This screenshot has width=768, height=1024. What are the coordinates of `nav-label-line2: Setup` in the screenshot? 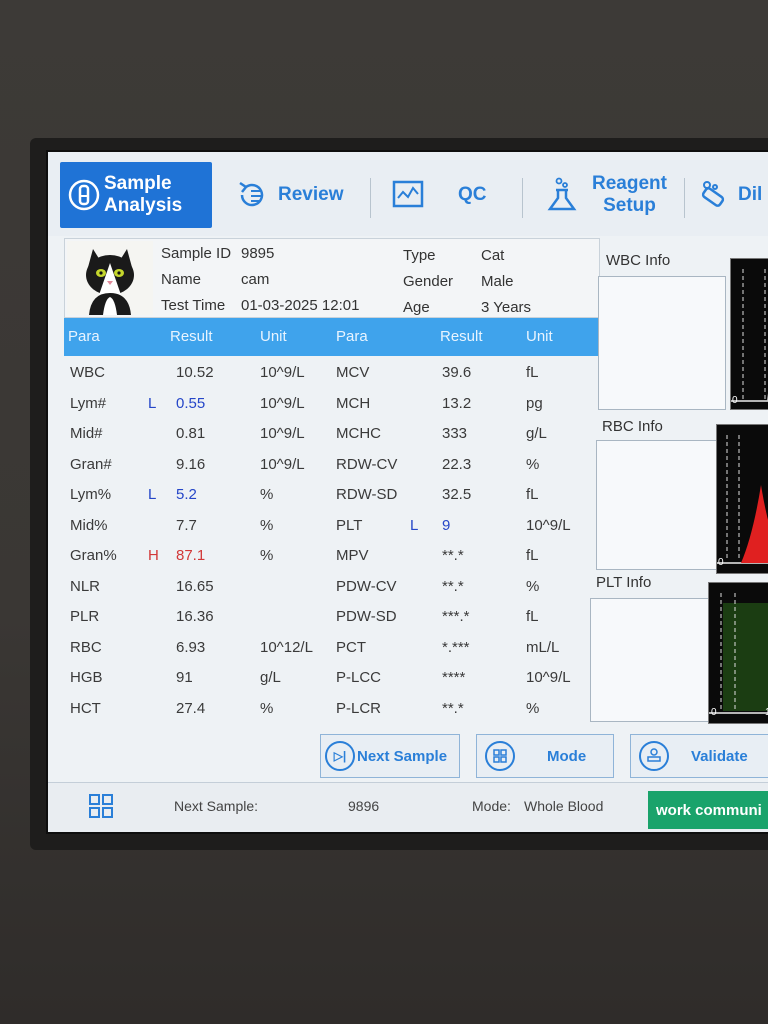 It's located at (629, 205).